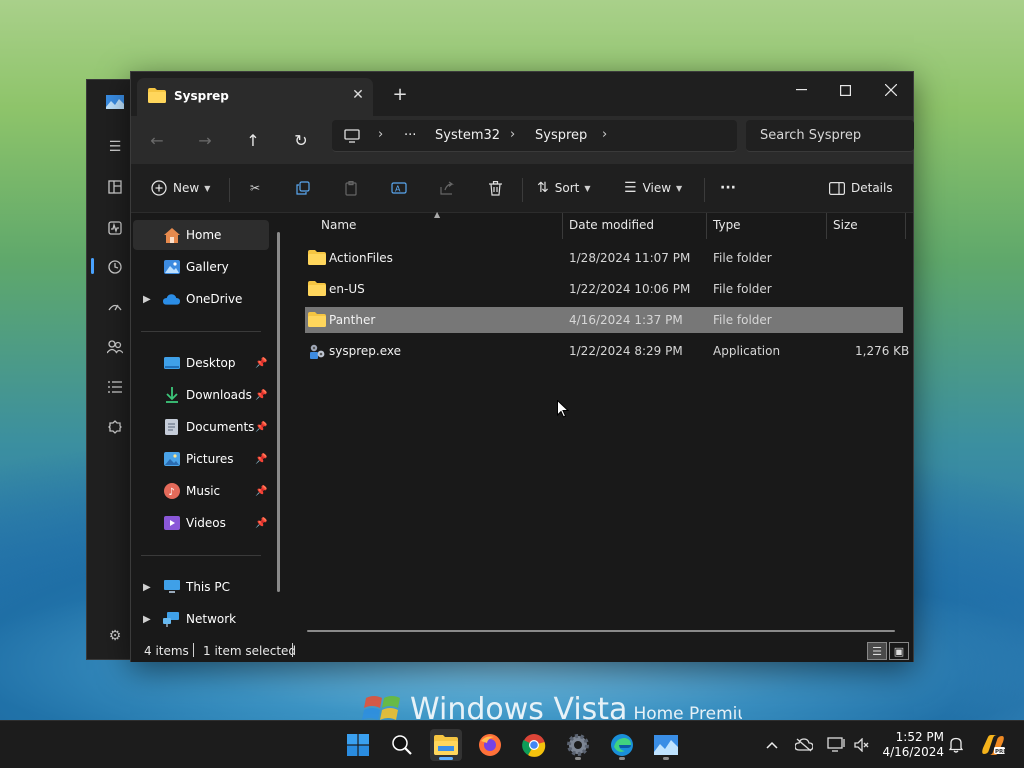 This screenshot has height=768, width=1024. What do you see at coordinates (201, 235) in the screenshot?
I see `nav-item-home: Home` at bounding box center [201, 235].